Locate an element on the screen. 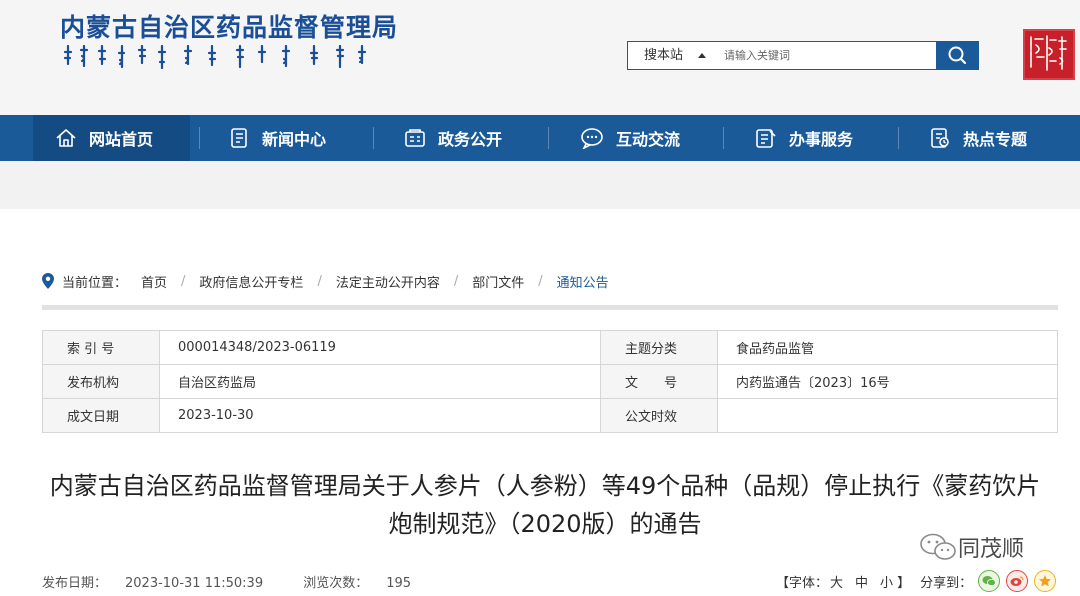 Image resolution: width=1080 pixels, height=596 pixels. location-pin-icon is located at coordinates (48, 281).